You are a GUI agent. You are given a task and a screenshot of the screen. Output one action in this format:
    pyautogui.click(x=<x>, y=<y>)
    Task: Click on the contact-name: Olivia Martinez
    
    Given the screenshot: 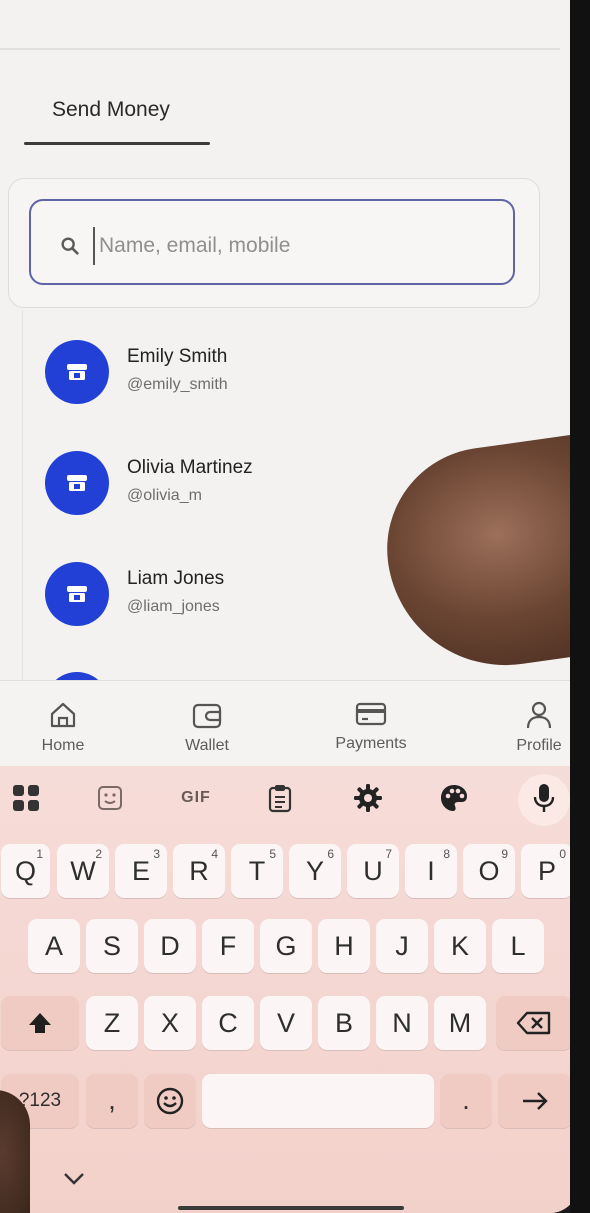 What is the action you would take?
    pyautogui.click(x=190, y=467)
    